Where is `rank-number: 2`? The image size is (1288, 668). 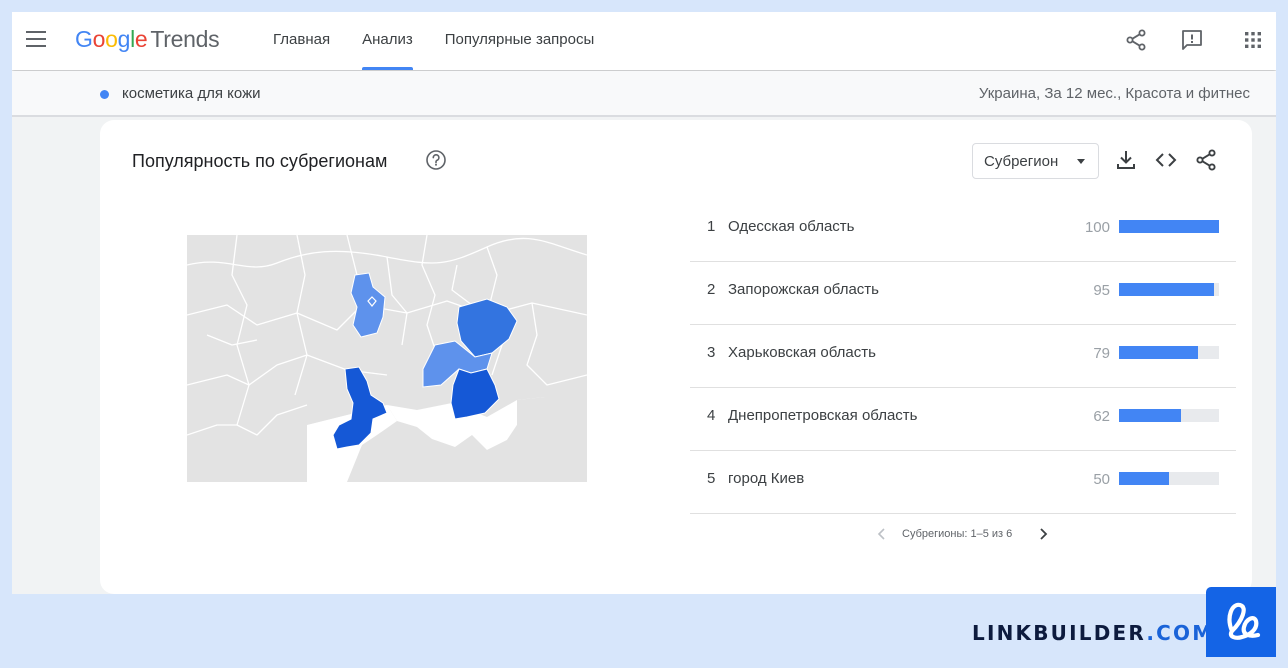
rank-number: 2 is located at coordinates (711, 289).